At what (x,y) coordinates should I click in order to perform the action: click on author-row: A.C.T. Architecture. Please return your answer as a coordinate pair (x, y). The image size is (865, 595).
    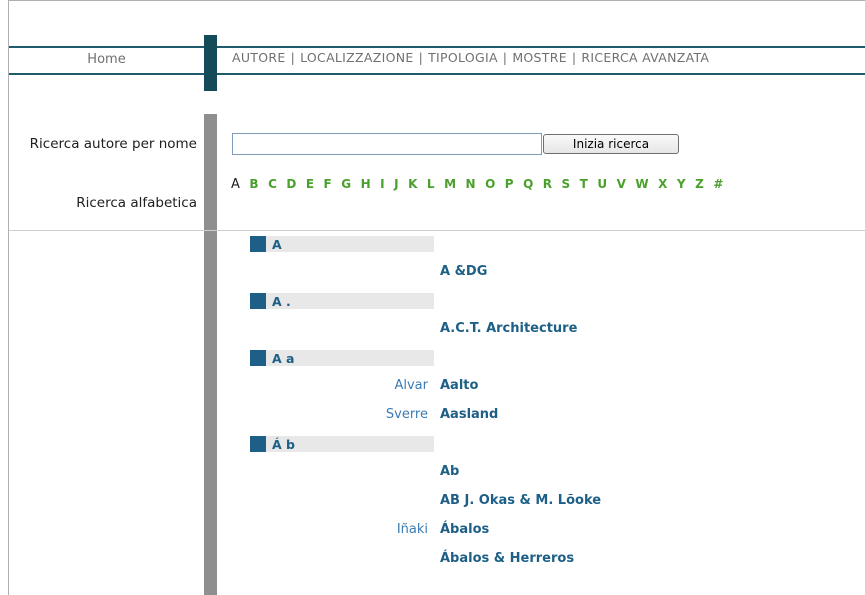
    Looking at the image, I should click on (530, 330).